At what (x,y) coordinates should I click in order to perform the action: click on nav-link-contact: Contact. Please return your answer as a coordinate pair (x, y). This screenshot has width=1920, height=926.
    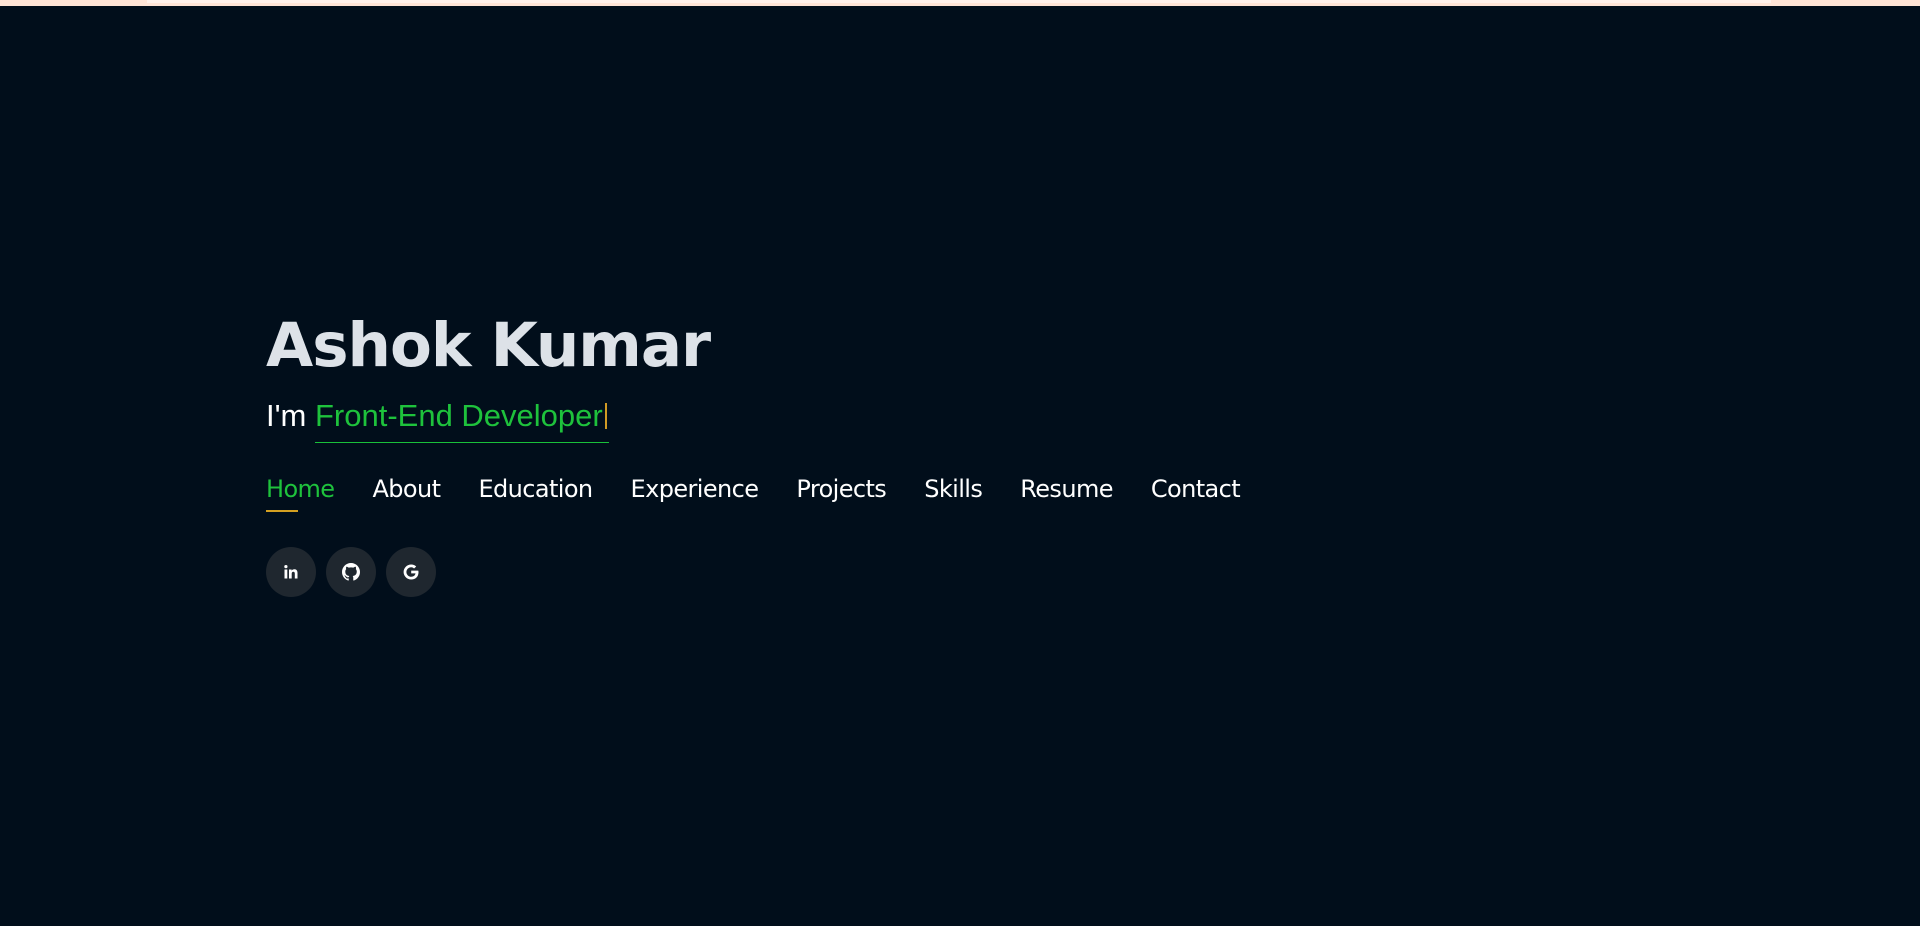
    Looking at the image, I should click on (1196, 489).